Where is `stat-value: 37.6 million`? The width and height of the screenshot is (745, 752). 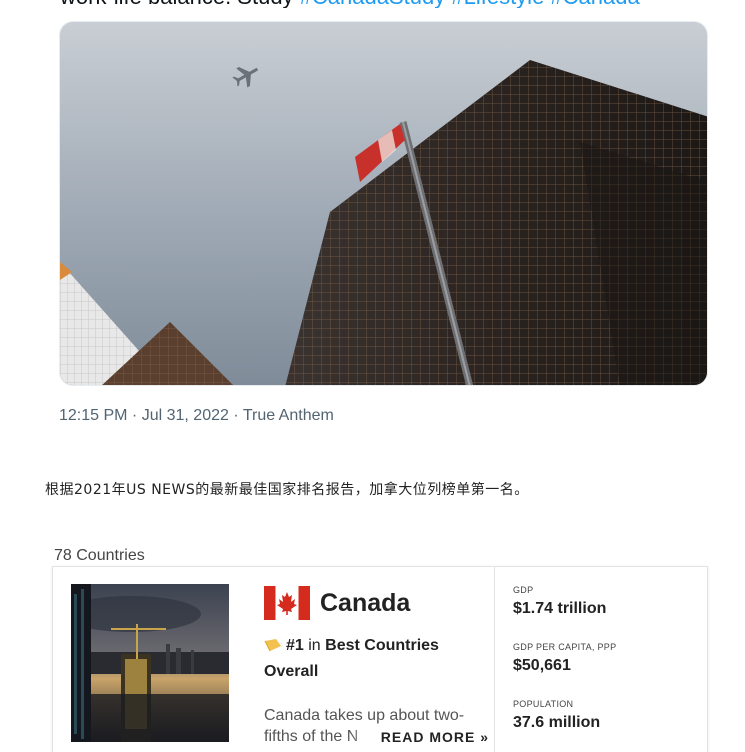
stat-value: 37.6 million is located at coordinates (557, 722).